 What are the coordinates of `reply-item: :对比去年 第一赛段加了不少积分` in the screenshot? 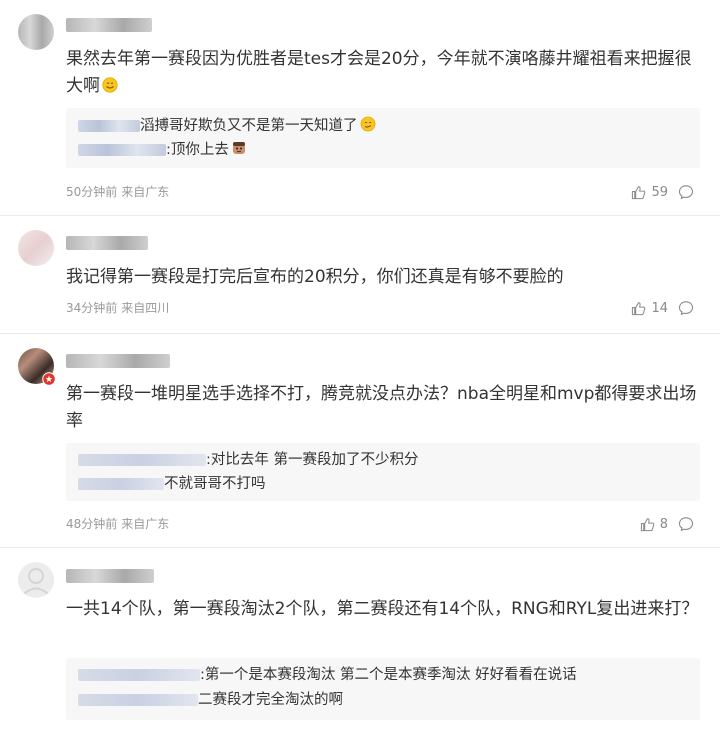 It's located at (248, 460).